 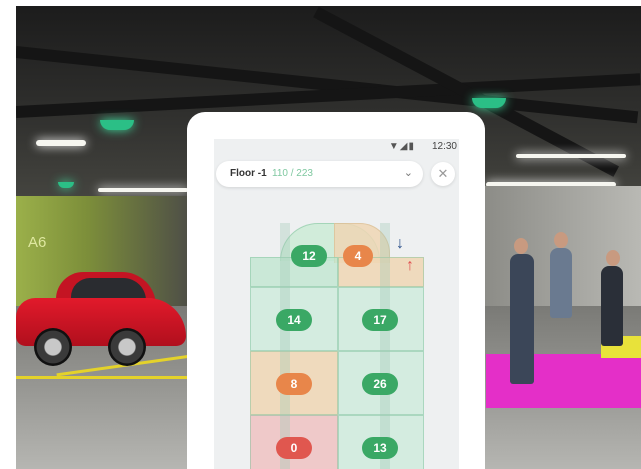 What do you see at coordinates (101, 317) in the screenshot?
I see `red-car` at bounding box center [101, 317].